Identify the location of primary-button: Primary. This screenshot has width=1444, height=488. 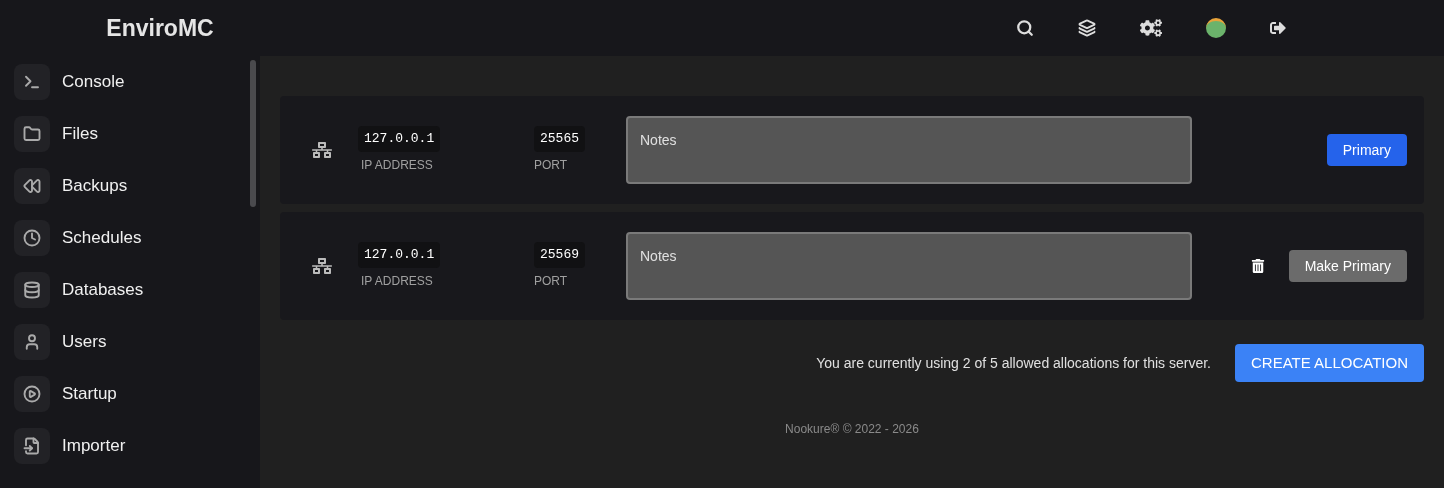
(1366, 150).